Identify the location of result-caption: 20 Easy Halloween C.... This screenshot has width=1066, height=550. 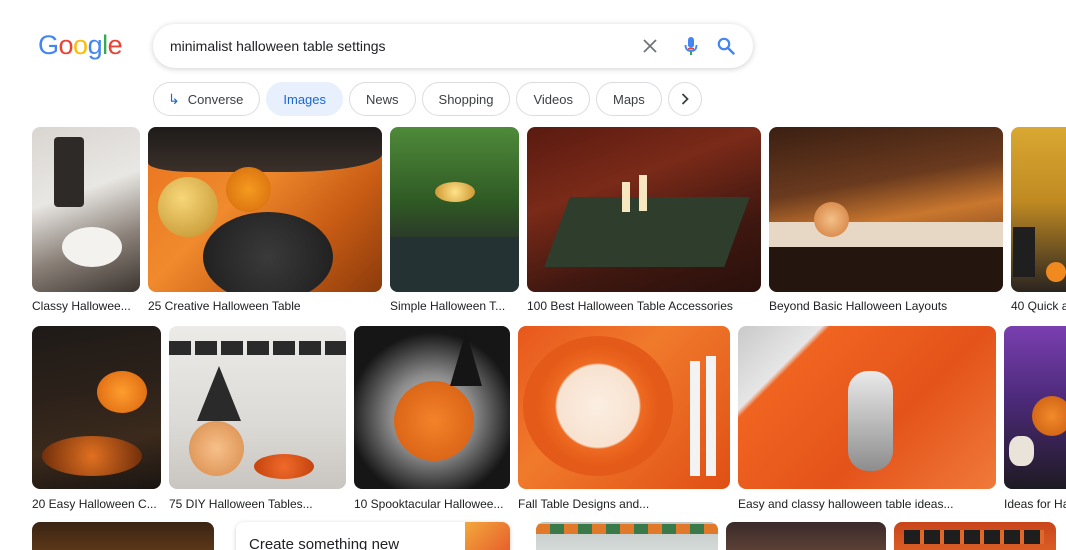
(94, 504).